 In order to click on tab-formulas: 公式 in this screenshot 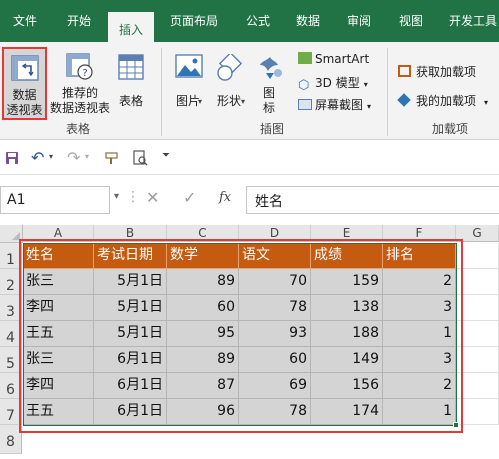, I will do `click(258, 27)`.